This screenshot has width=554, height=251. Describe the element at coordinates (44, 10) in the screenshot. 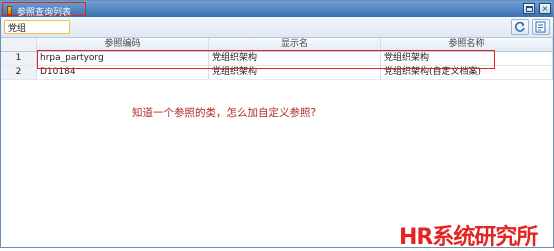

I see `title-highlight-box: 参照查询列表` at that location.